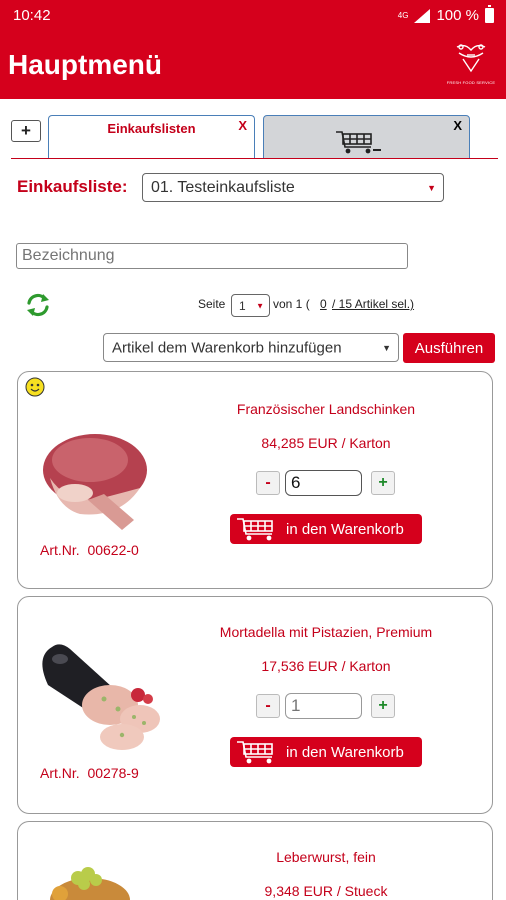 The image size is (506, 900). What do you see at coordinates (326, 891) in the screenshot?
I see `product-price: 9,348 EUR / Stueck` at bounding box center [326, 891].